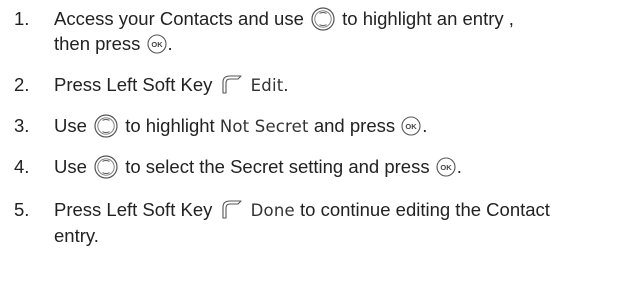 The width and height of the screenshot is (638, 282). I want to click on step-text: to select the Secret setting and press, so click(277, 166).